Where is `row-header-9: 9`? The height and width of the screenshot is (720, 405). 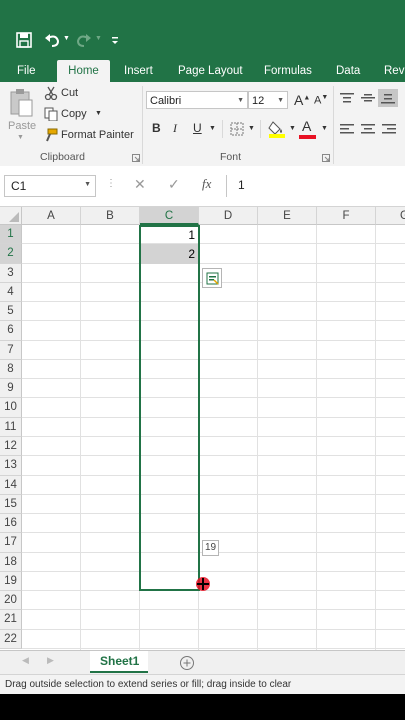 row-header-9: 9 is located at coordinates (11, 389).